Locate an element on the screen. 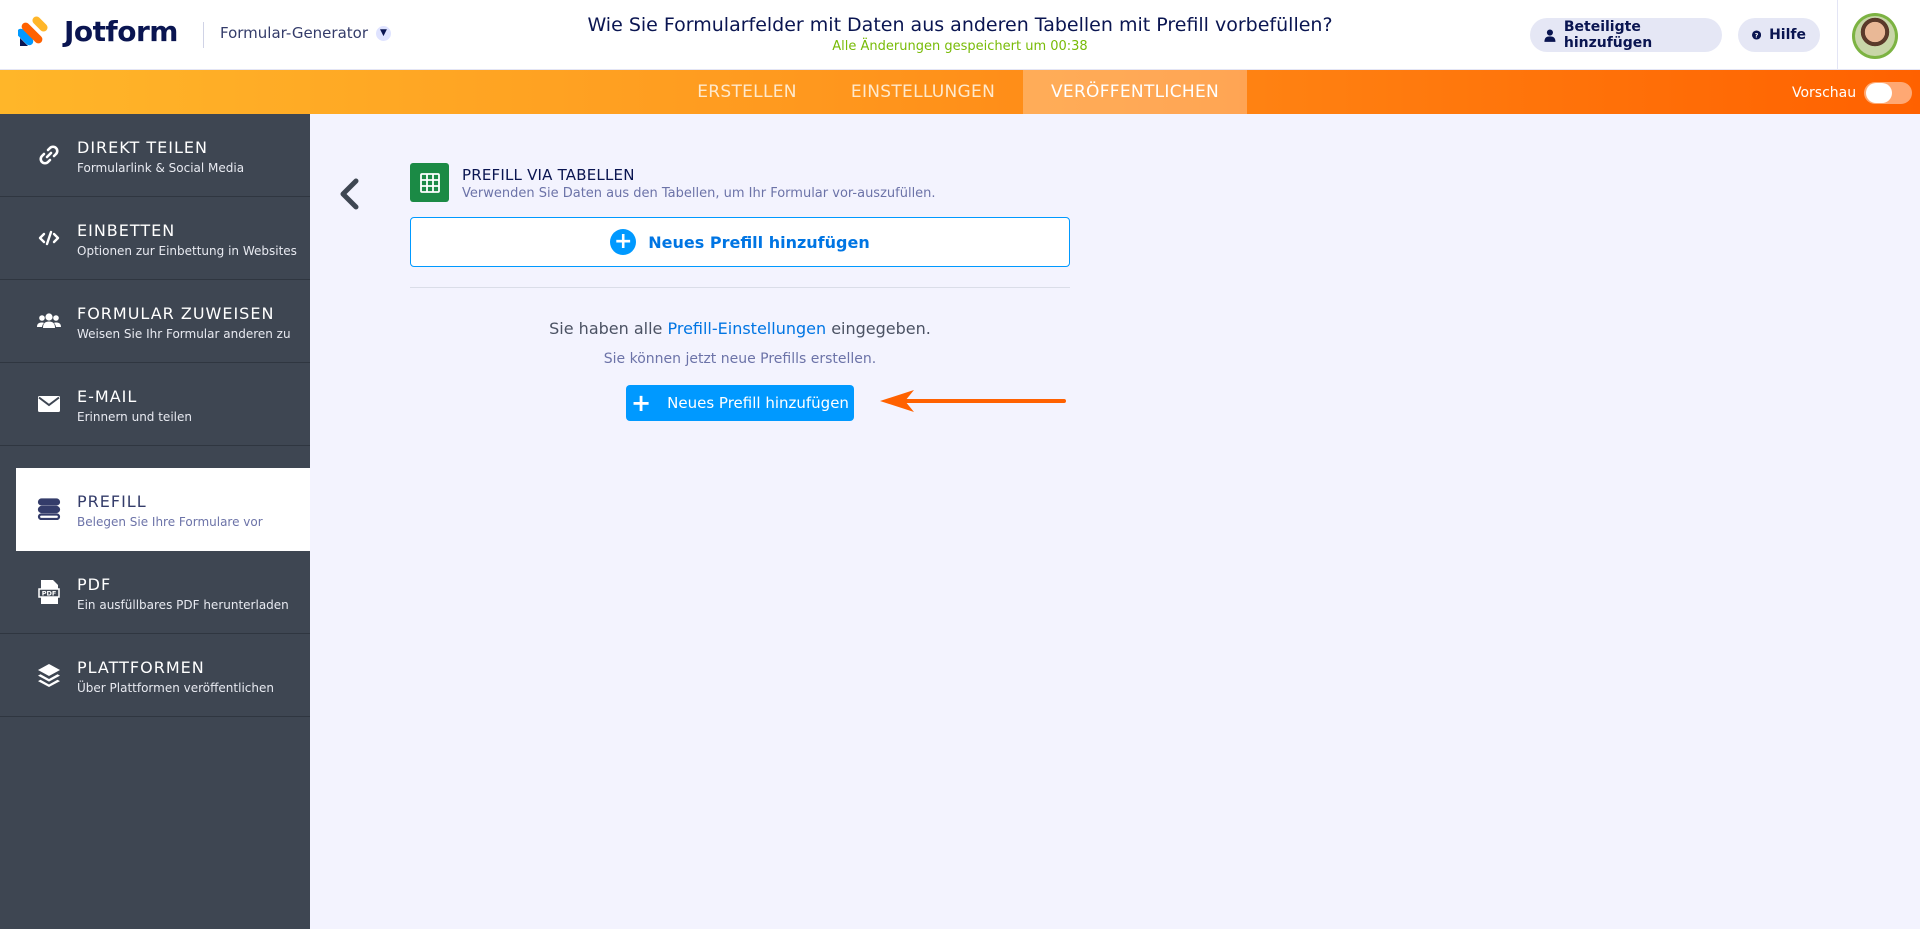 This screenshot has width=1920, height=929. invite-label: Beteiligte hinzufügen is located at coordinates (1608, 35).